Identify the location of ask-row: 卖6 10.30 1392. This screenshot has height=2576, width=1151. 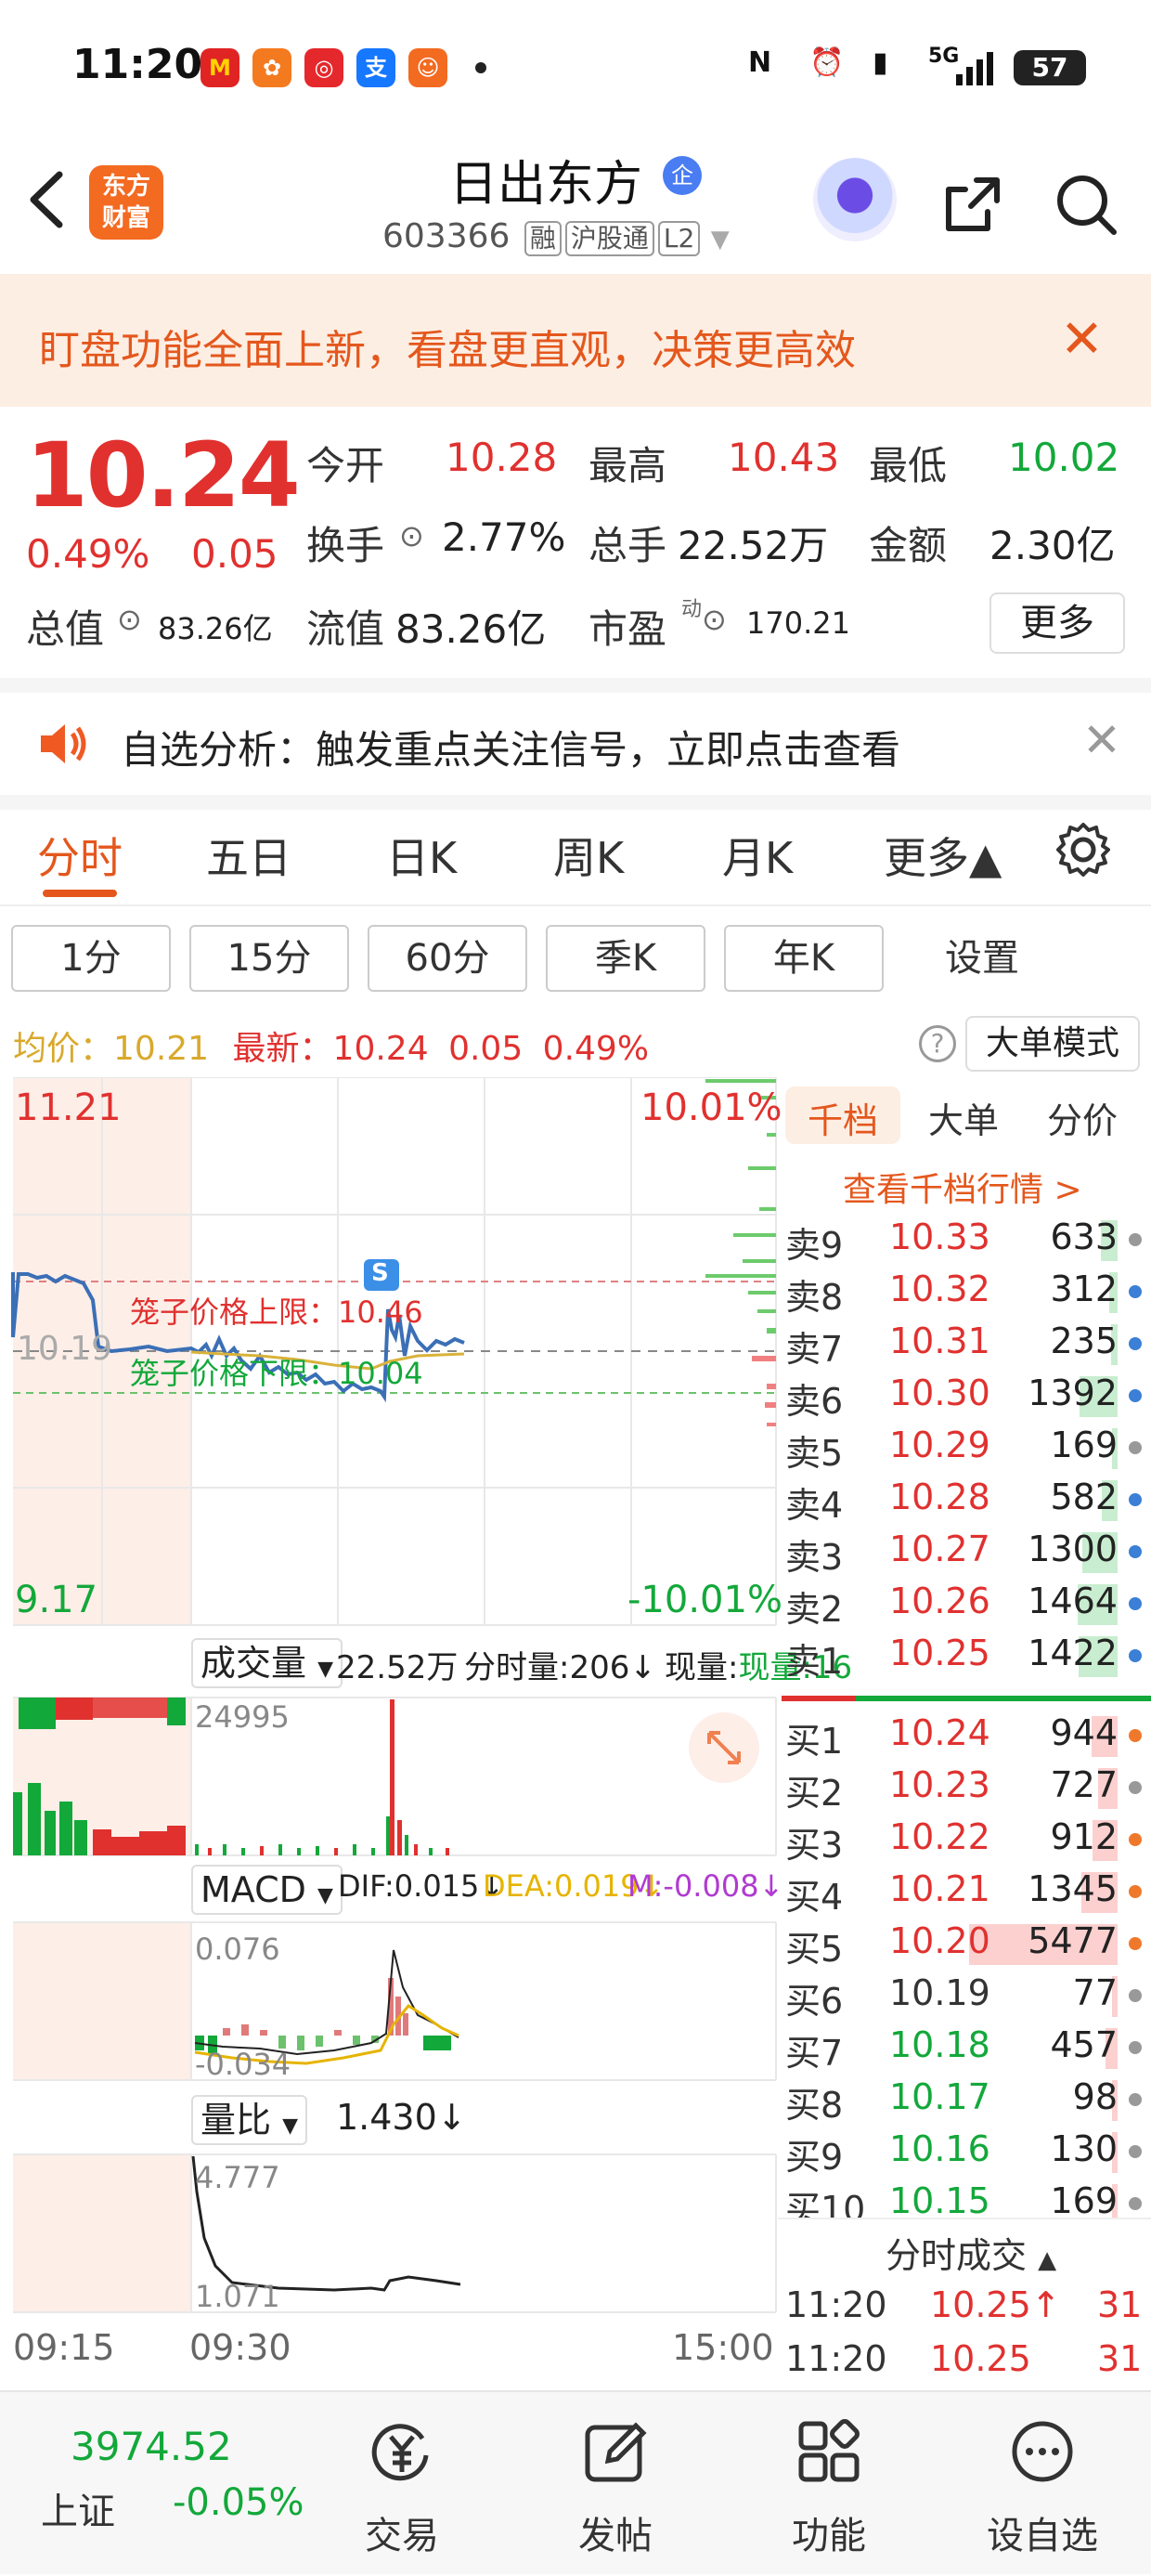
(964, 1395).